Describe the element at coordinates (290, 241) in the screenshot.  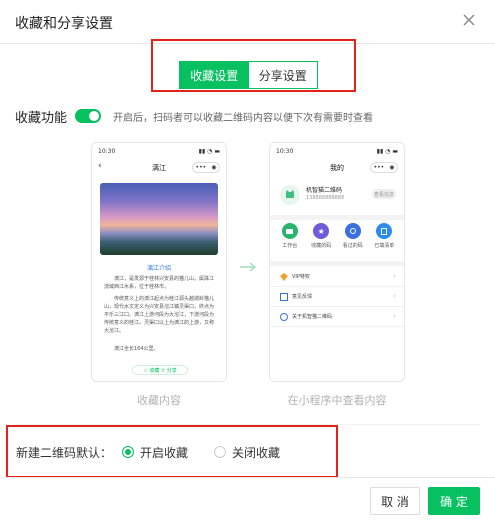
I see `grid-item-workbench: 工作台` at that location.